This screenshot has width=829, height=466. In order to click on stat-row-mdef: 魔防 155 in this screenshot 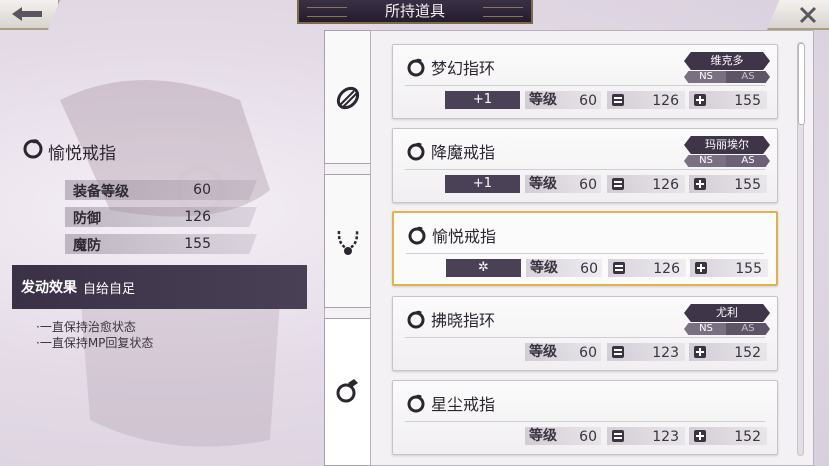, I will do `click(161, 244)`.